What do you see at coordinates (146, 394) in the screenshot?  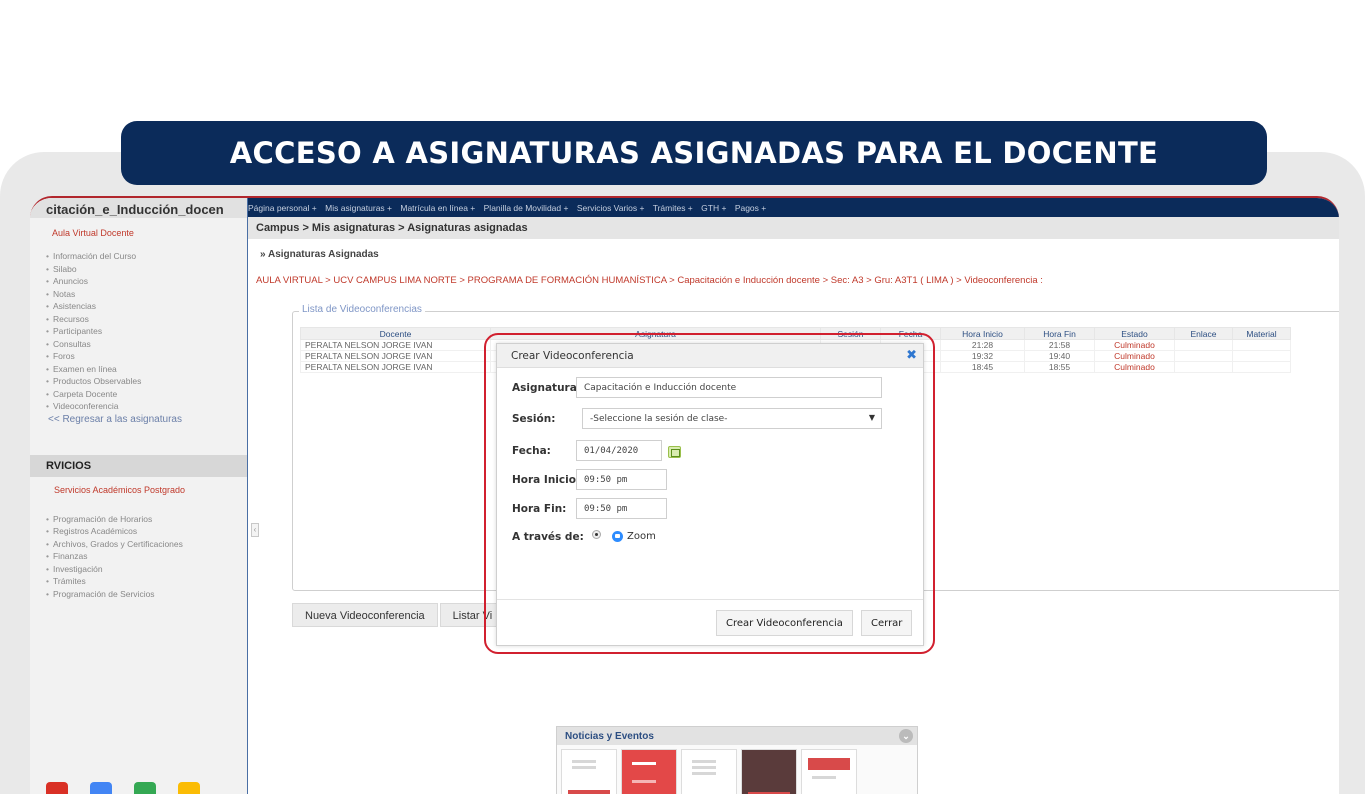 I see `sidebar-item-carpeta: Carpeta Docente` at bounding box center [146, 394].